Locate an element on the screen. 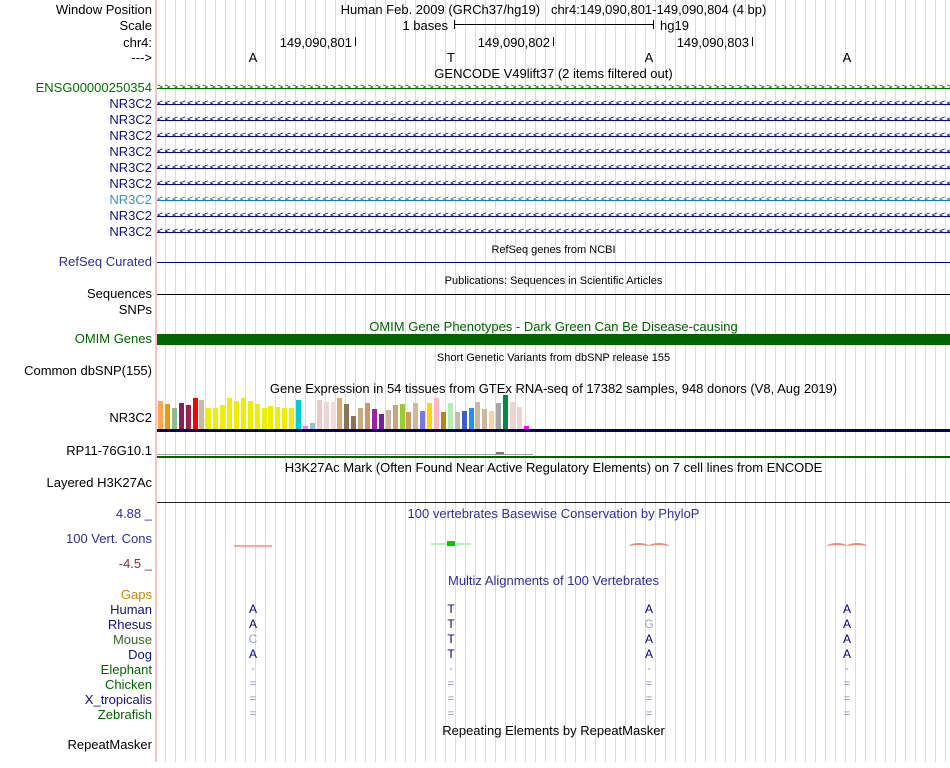  species-label-chicken: Chicken is located at coordinates (76, 684).